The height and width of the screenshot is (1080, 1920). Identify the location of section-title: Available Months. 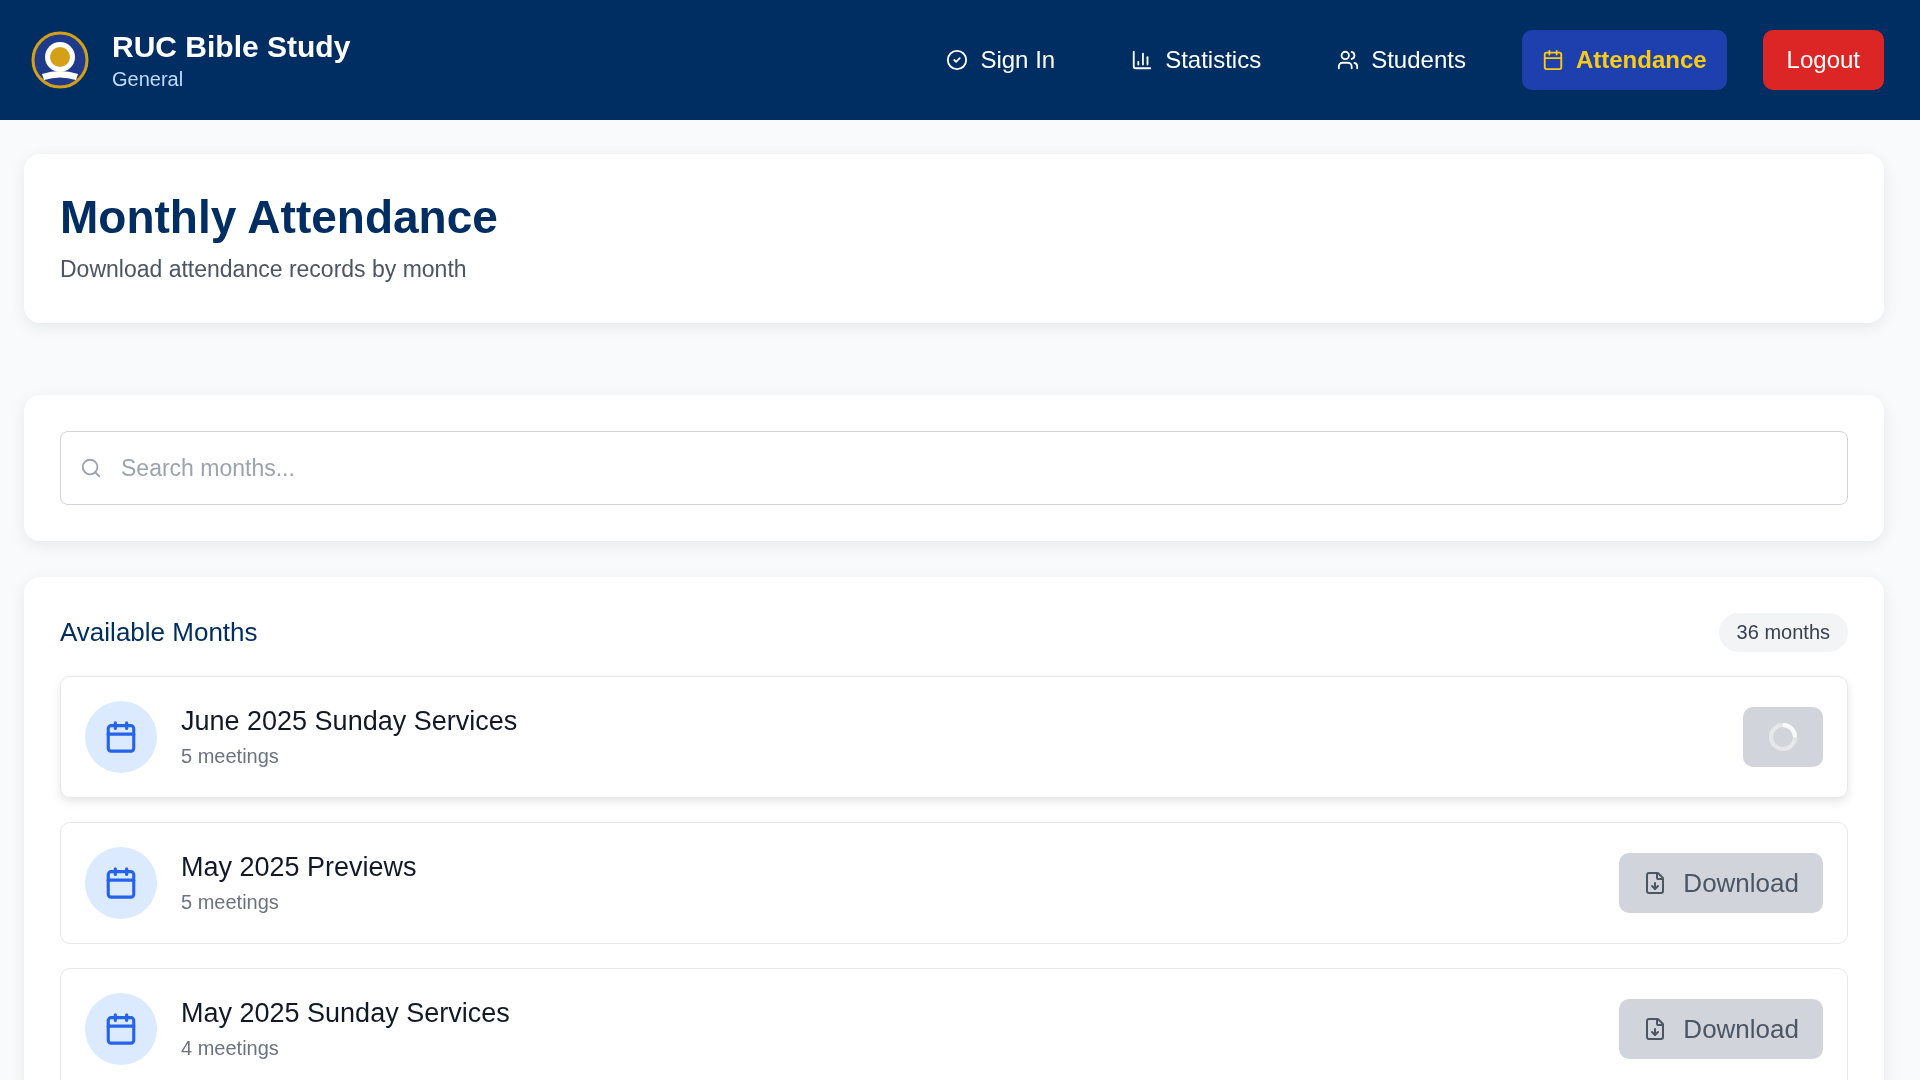
(159, 632).